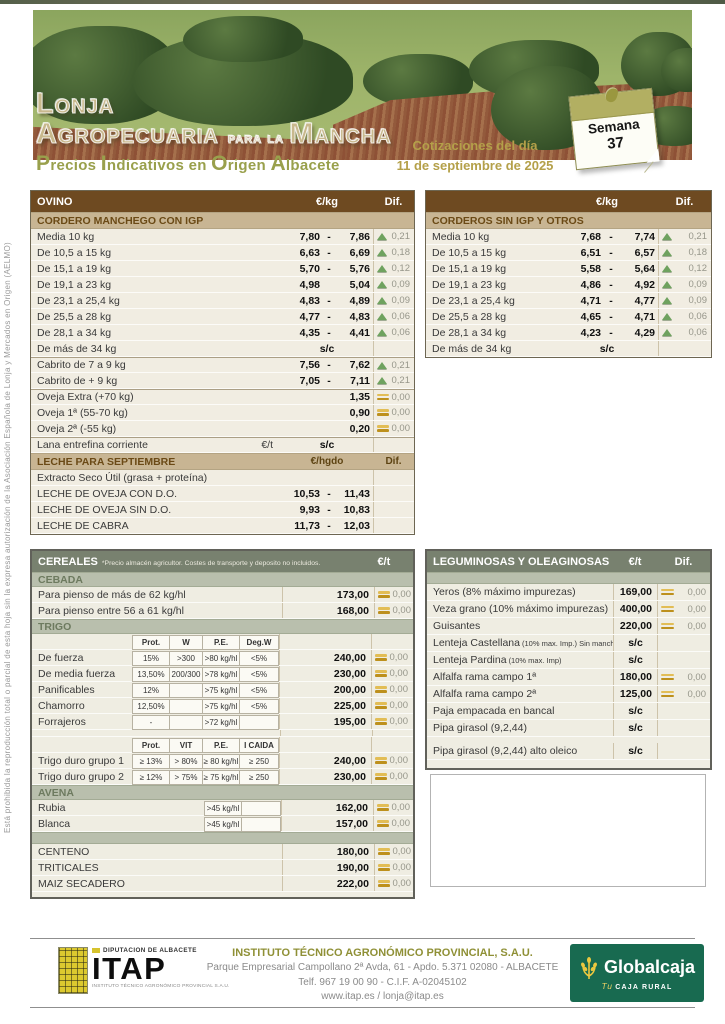 The height and width of the screenshot is (1024, 725). I want to click on spec-value: >300, so click(186, 658).